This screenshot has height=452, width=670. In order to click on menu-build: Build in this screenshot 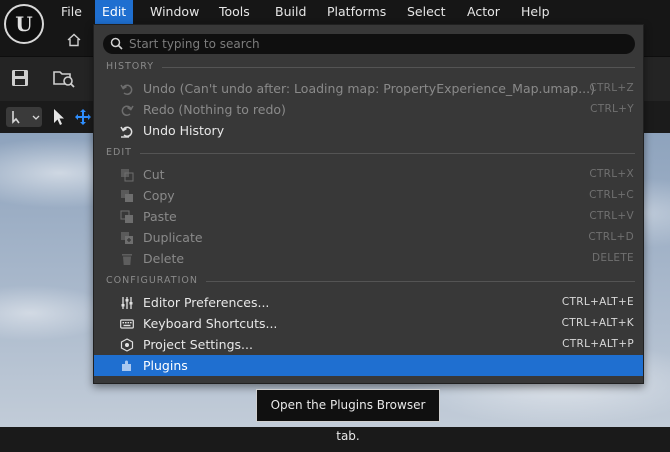, I will do `click(290, 12)`.